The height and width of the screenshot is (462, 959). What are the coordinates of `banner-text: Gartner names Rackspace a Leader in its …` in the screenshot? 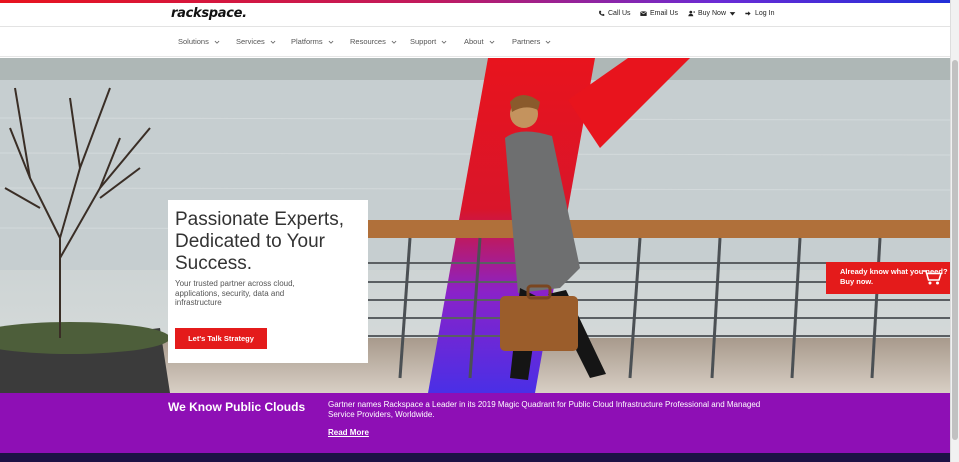 It's located at (544, 409).